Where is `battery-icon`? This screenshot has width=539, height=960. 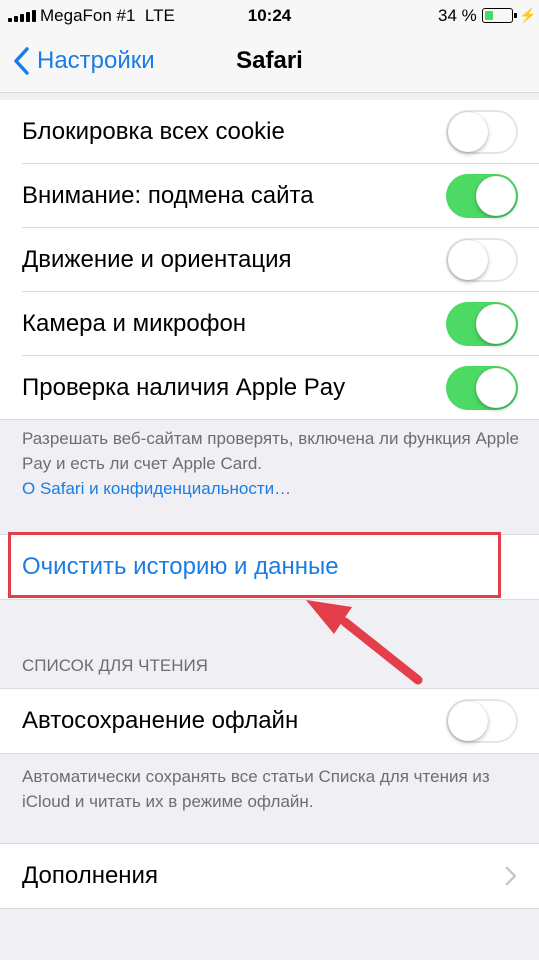
battery-icon is located at coordinates (499, 15).